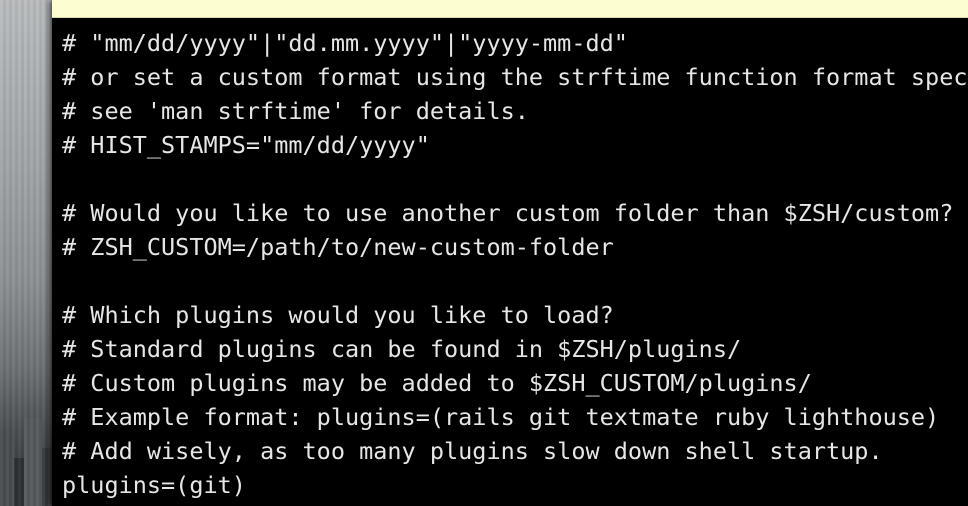 The width and height of the screenshot is (968, 506). Describe the element at coordinates (338, 247) in the screenshot. I see `terminal-line: # ZSH_CUSTOM=/path/to/new-custom-folder` at that location.